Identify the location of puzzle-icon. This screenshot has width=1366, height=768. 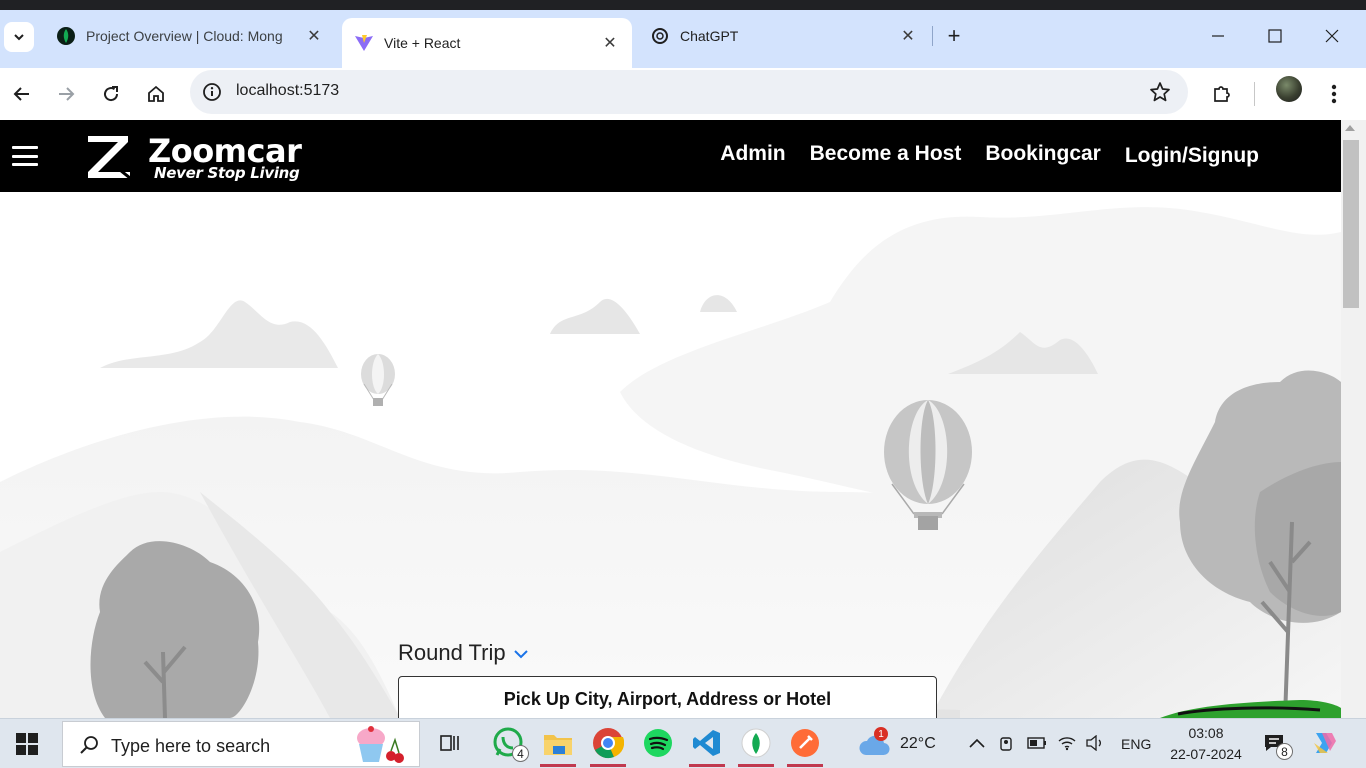
(1222, 94).